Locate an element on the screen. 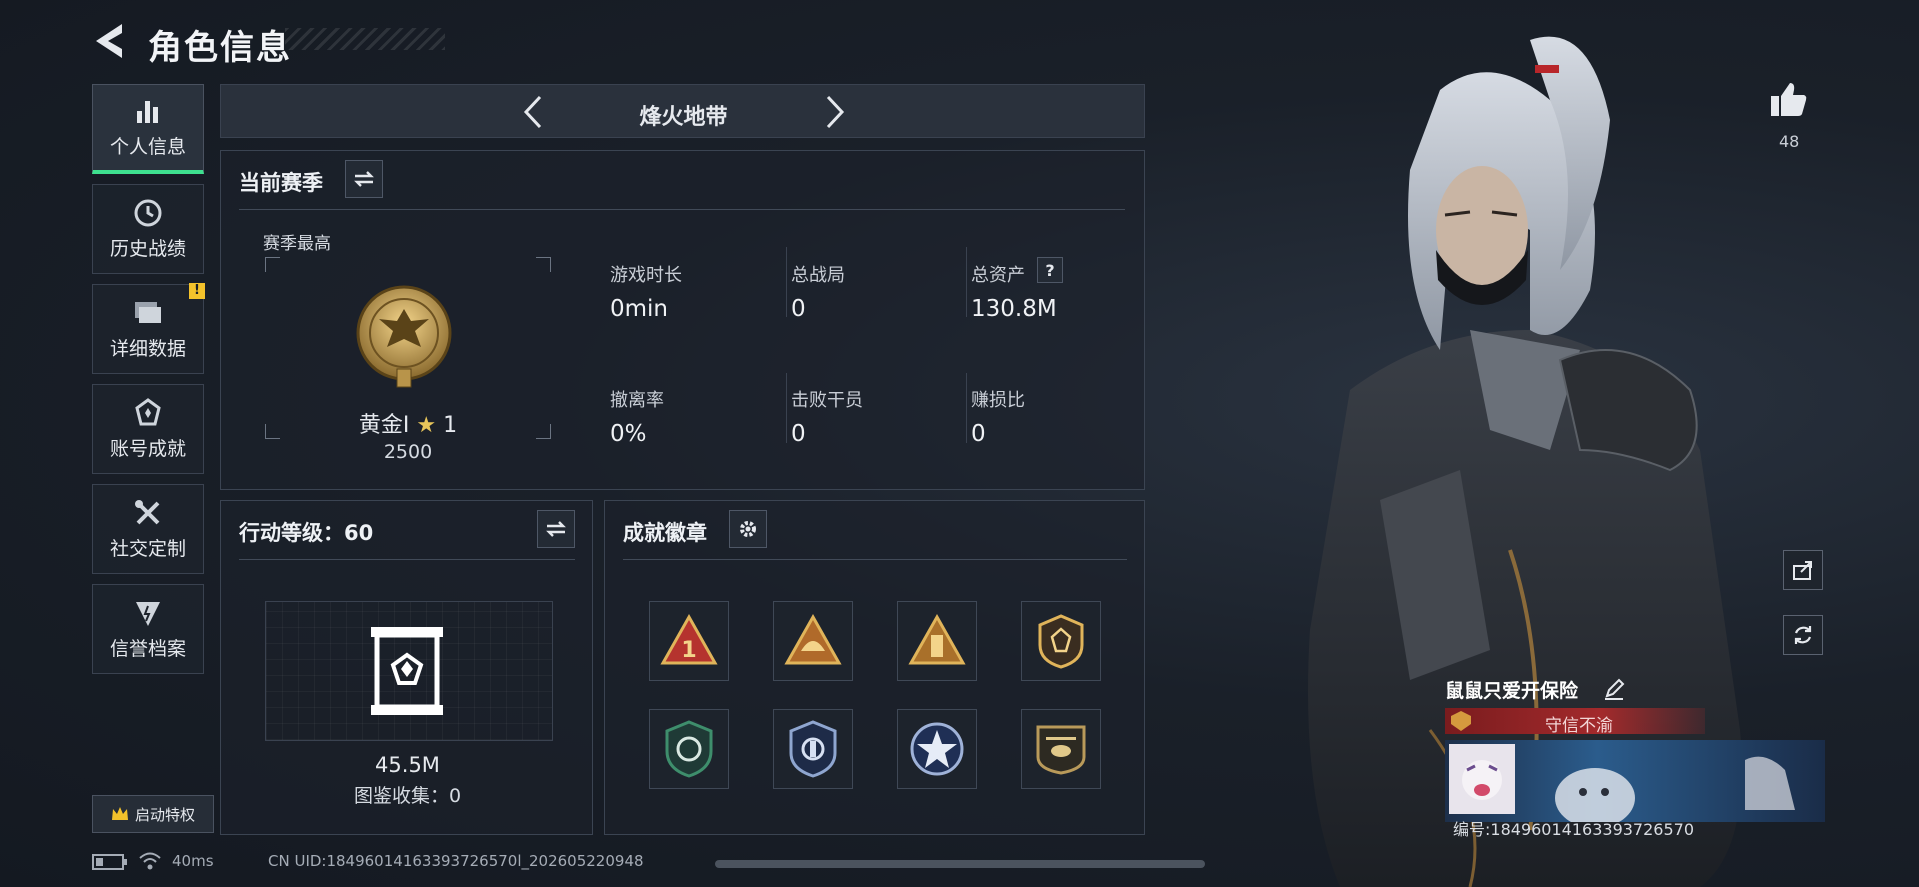 The image size is (1919, 887). nav-item-label: 历史战绩 is located at coordinates (147, 248).